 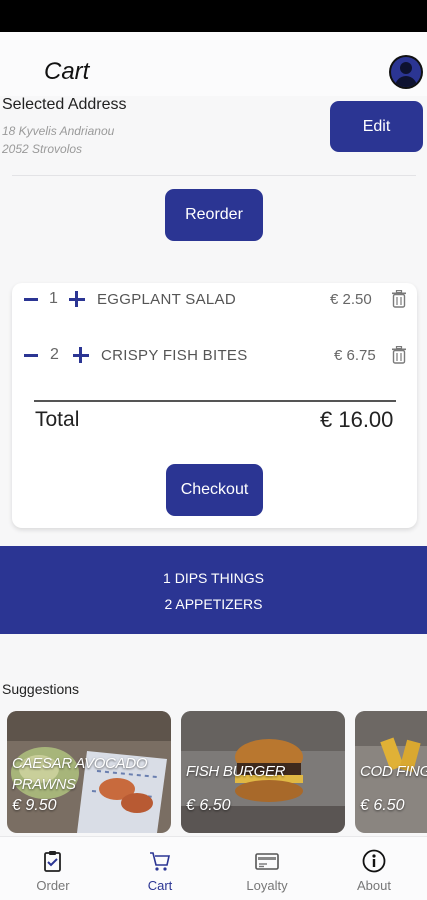 What do you see at coordinates (174, 355) in the screenshot?
I see `item-name: CRISPY FISH BITES` at bounding box center [174, 355].